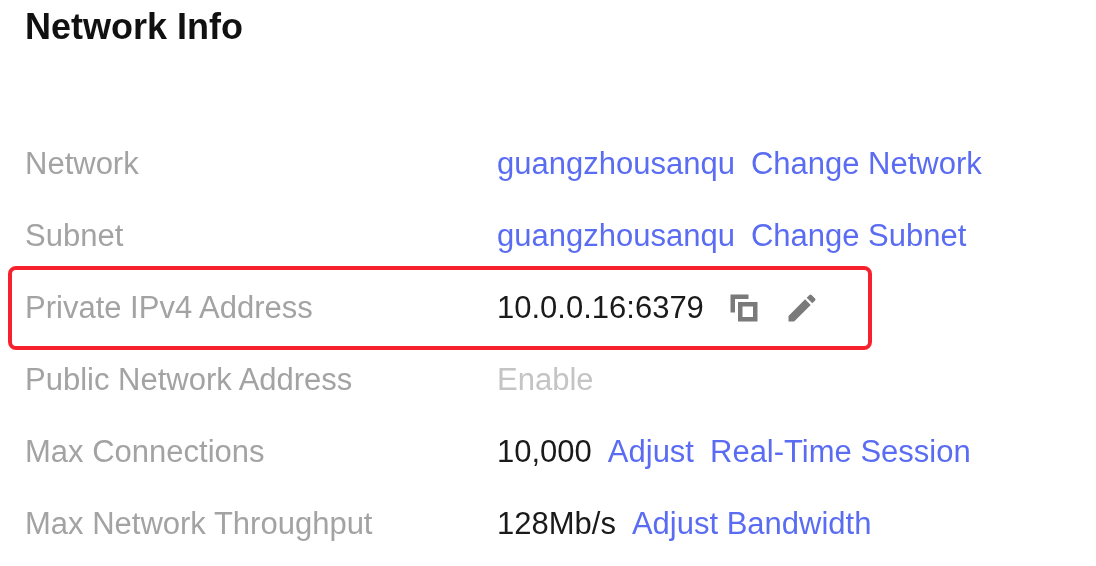 The width and height of the screenshot is (1096, 566). What do you see at coordinates (145, 452) in the screenshot?
I see `field-label: Max Connections` at bounding box center [145, 452].